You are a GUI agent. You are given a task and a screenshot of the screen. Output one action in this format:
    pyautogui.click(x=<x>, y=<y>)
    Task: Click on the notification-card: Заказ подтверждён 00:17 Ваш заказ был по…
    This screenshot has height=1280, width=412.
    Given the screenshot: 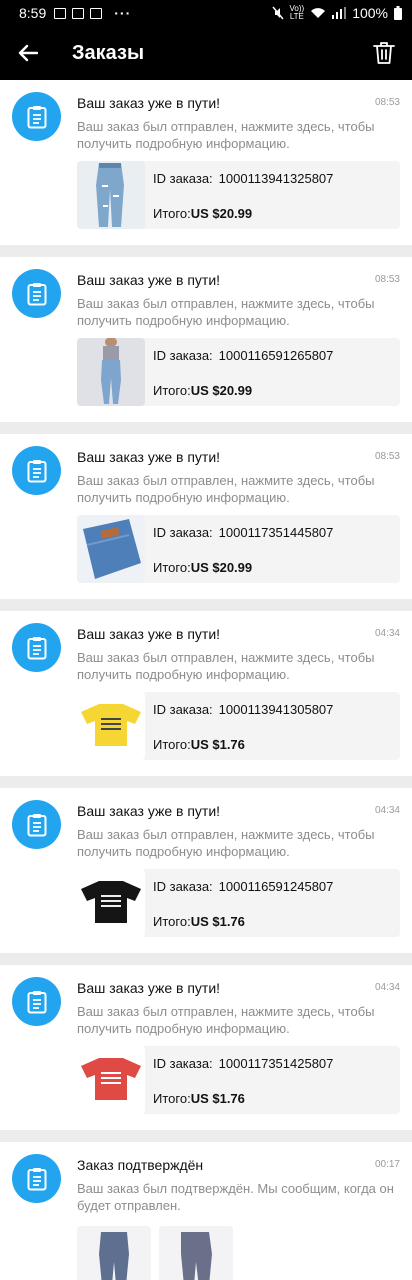 What is the action you would take?
    pyautogui.click(x=206, y=1211)
    